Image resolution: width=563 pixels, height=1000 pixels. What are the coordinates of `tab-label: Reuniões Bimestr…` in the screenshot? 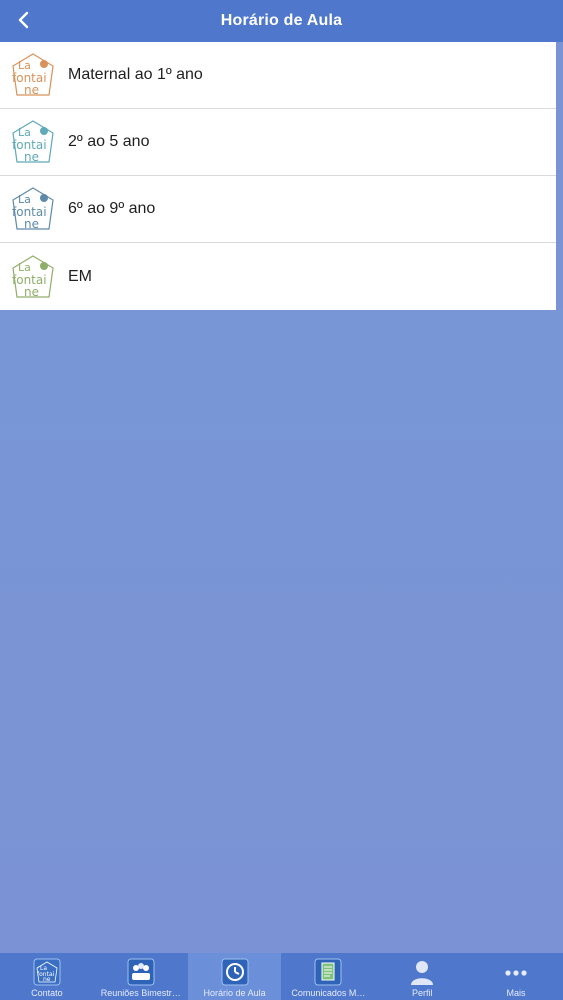 It's located at (140, 993).